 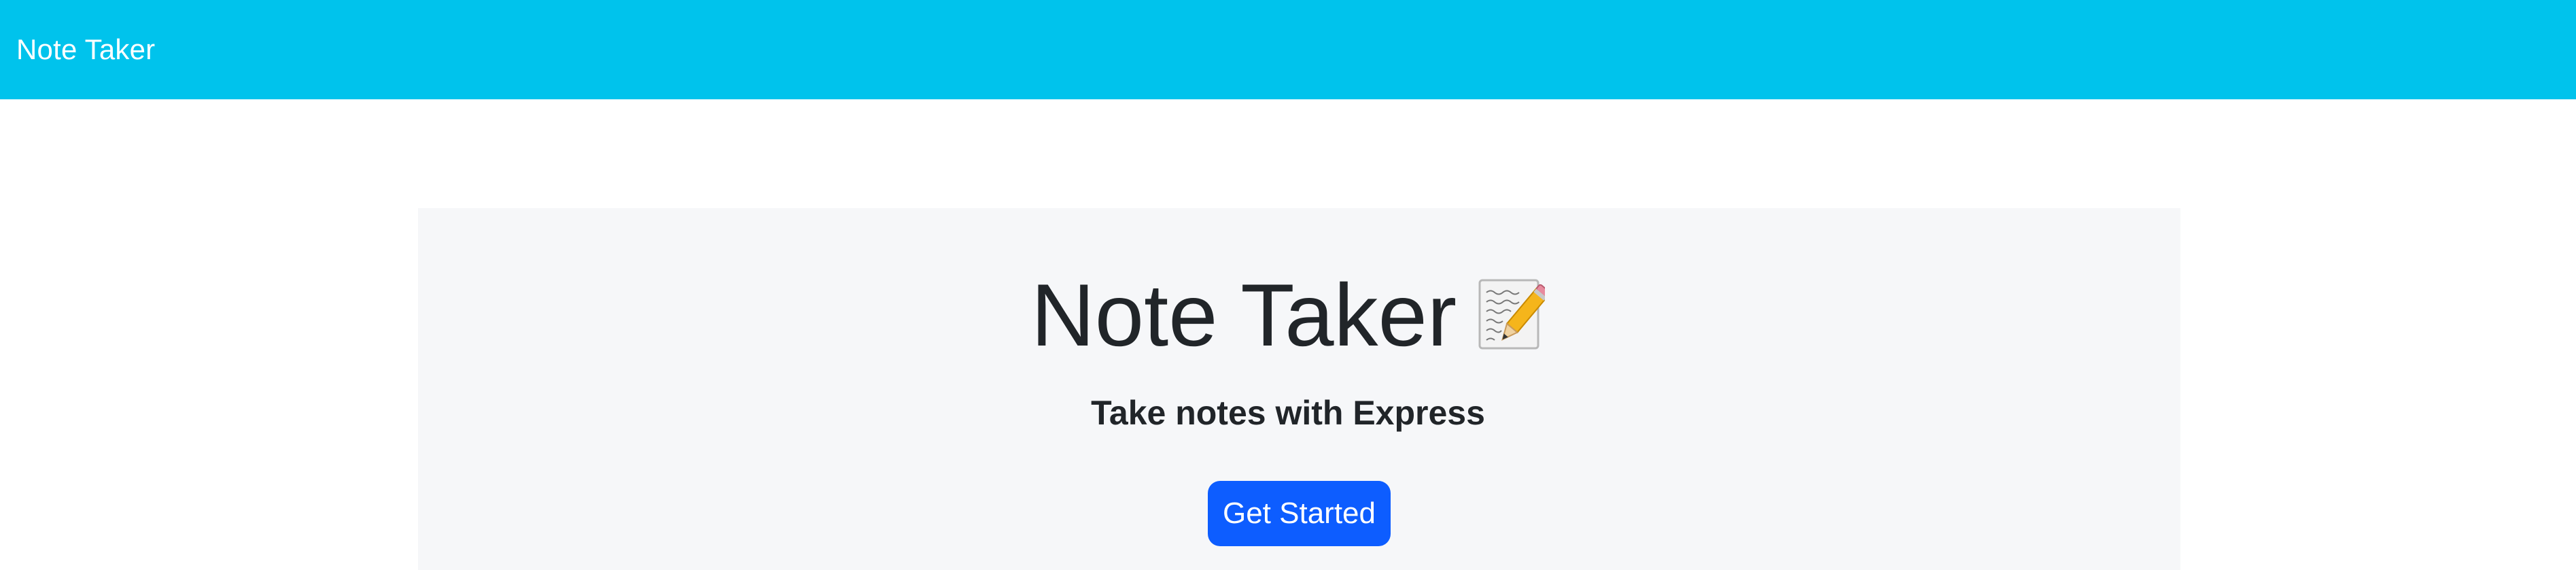 I want to click on navbar-brand: Note Taker, so click(x=85, y=49).